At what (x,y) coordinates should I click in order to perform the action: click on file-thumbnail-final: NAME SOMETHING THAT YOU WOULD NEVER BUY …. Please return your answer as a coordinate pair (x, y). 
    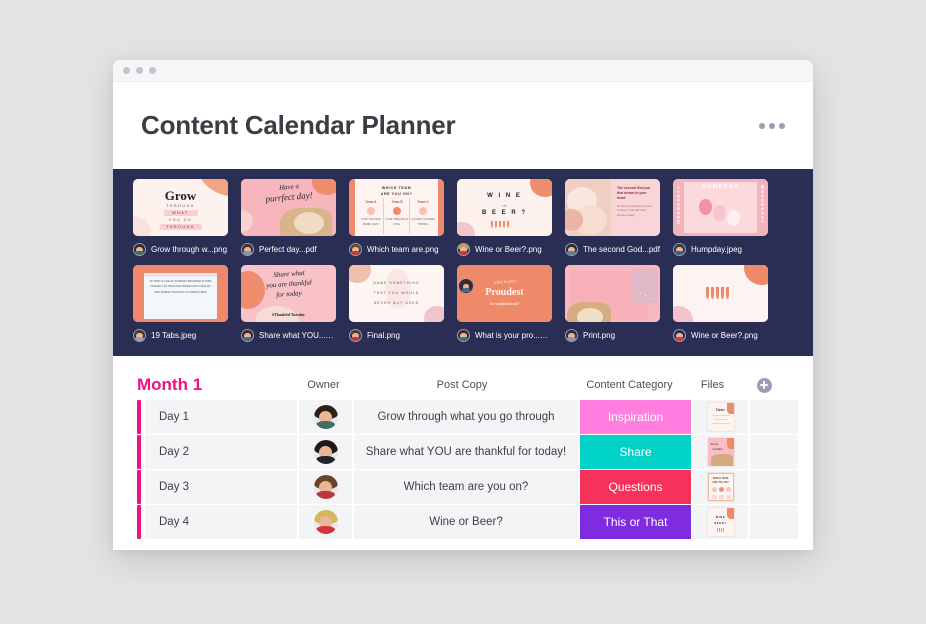
    Looking at the image, I should click on (396, 293).